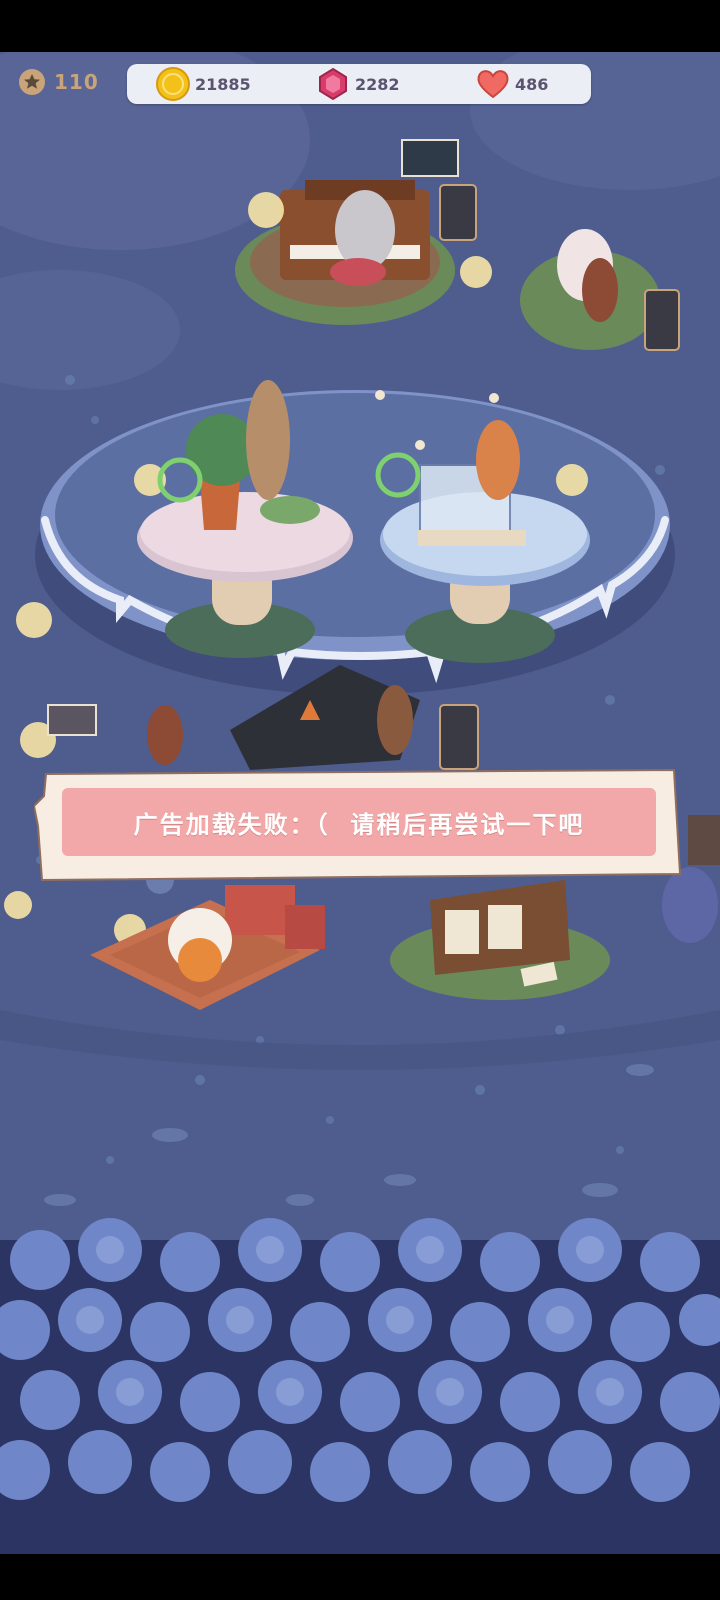  I want to click on level-value: 110, so click(76, 82).